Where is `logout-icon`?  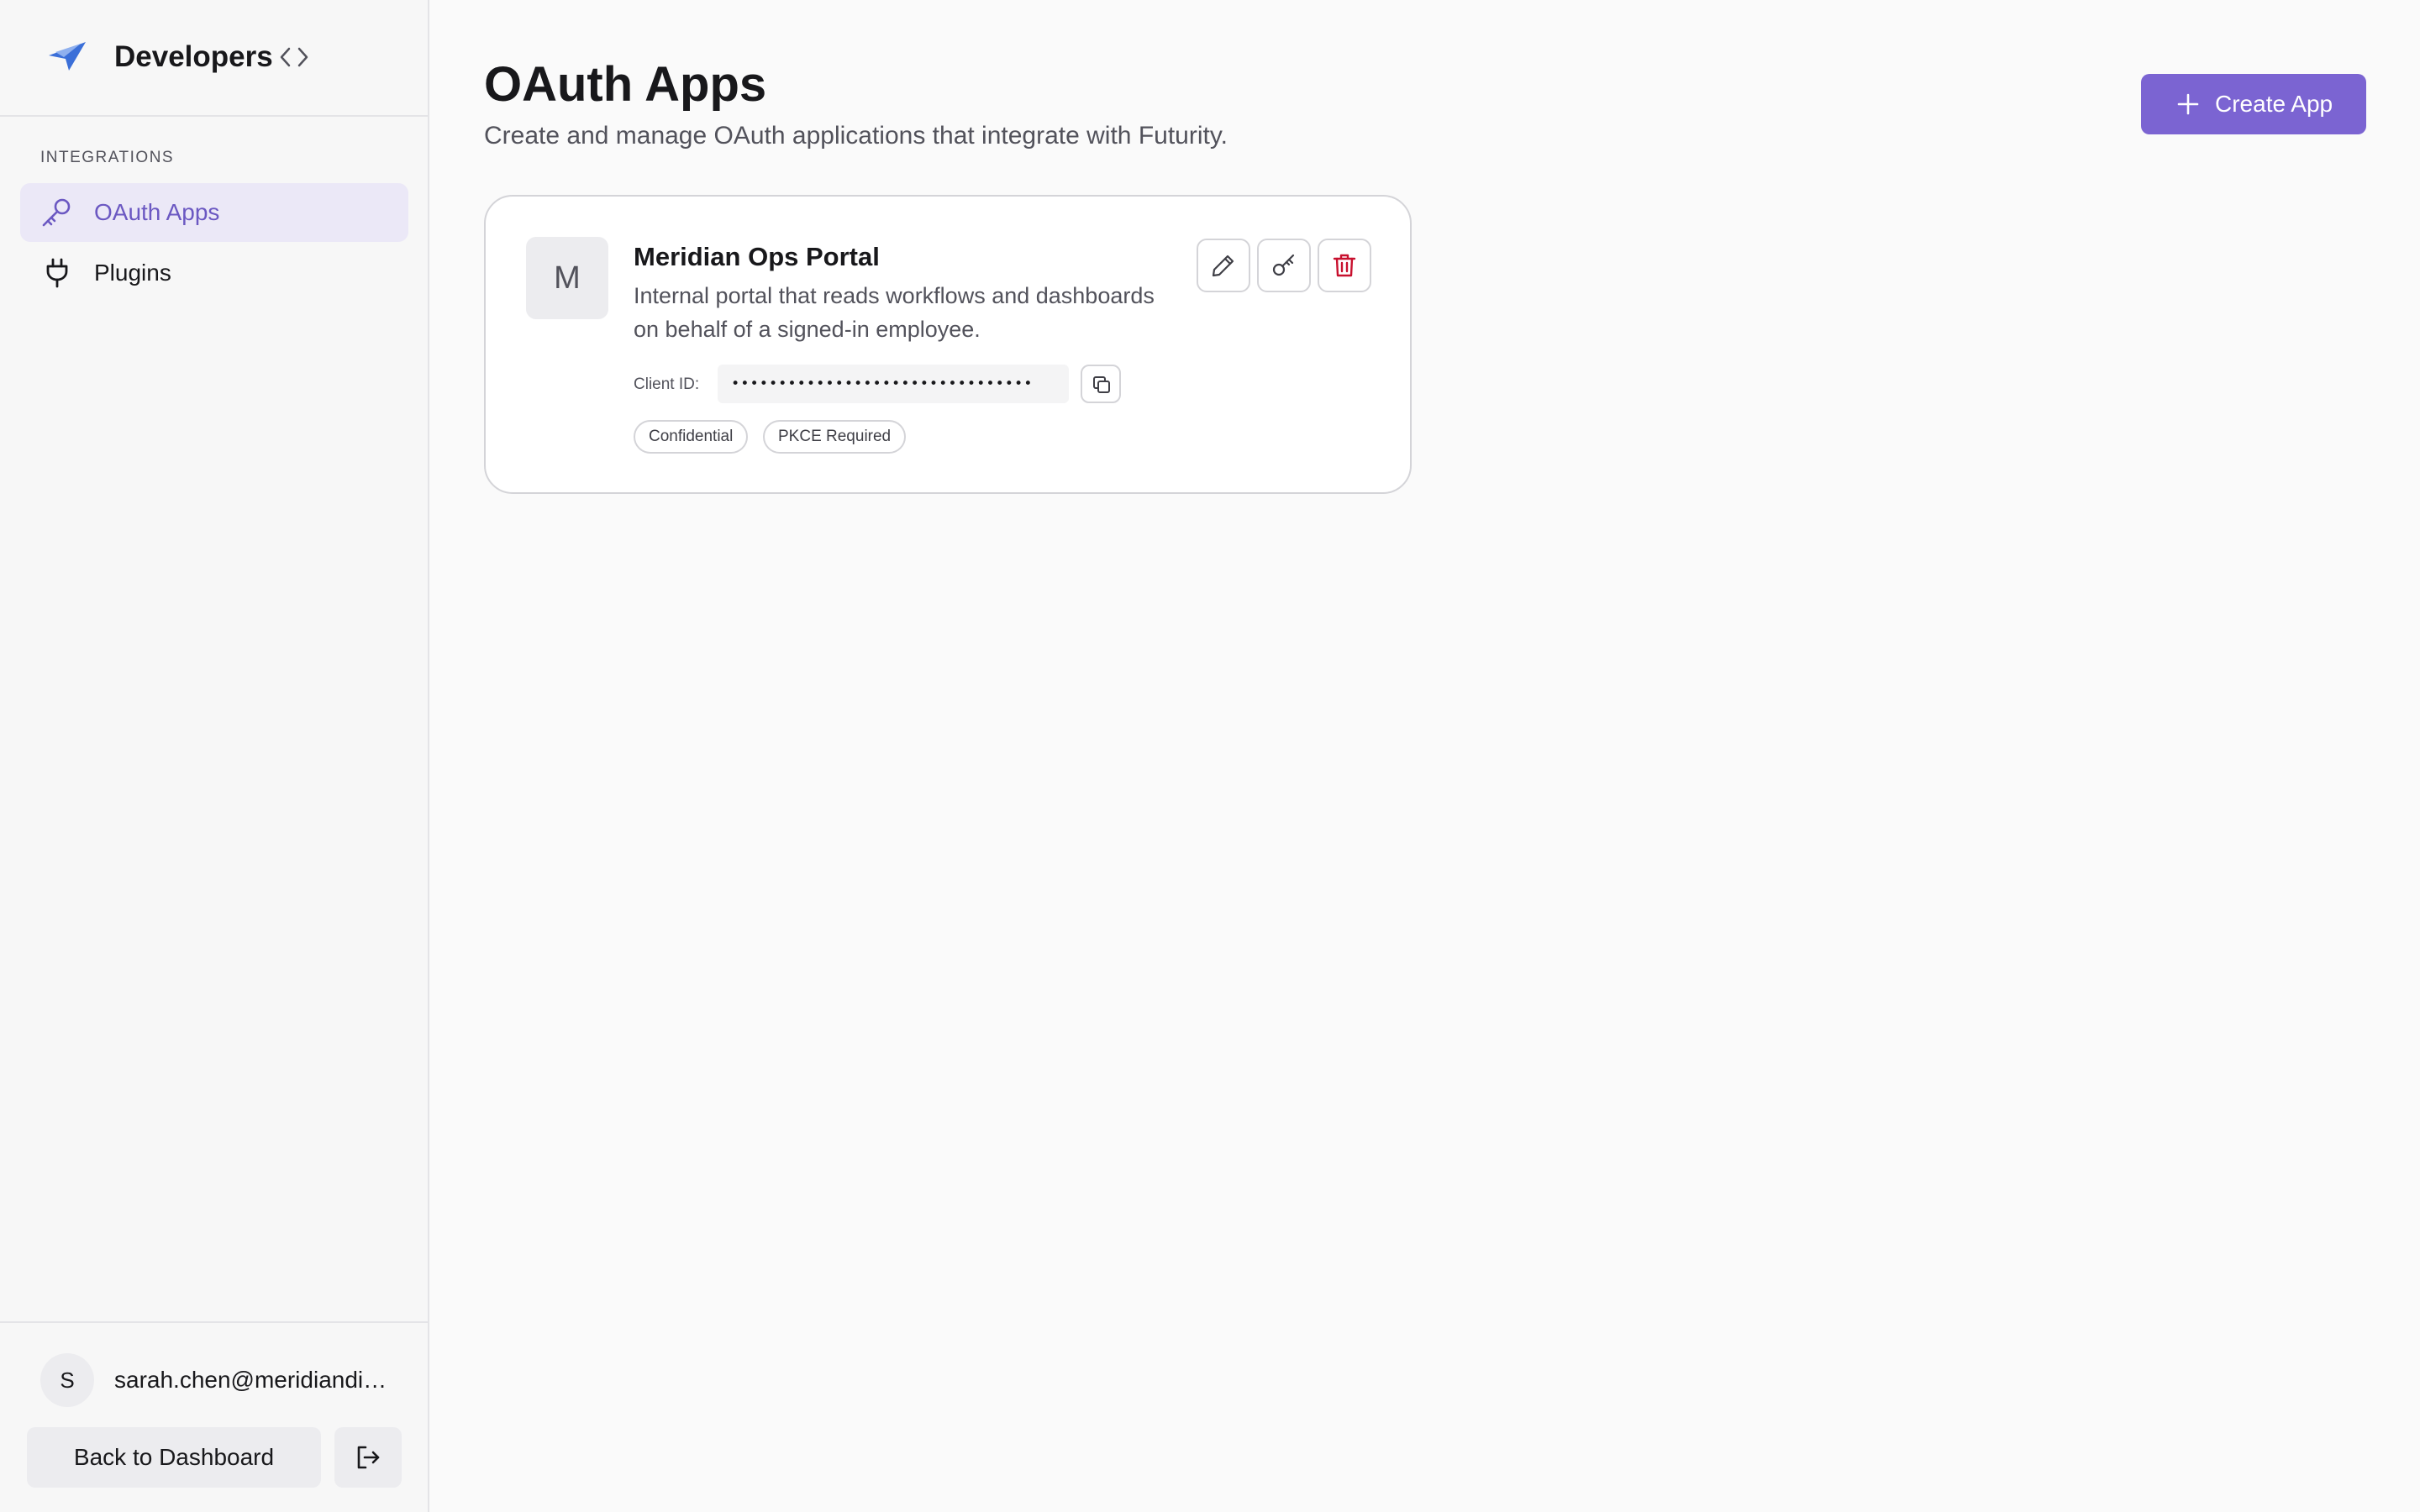
logout-icon is located at coordinates (368, 1457).